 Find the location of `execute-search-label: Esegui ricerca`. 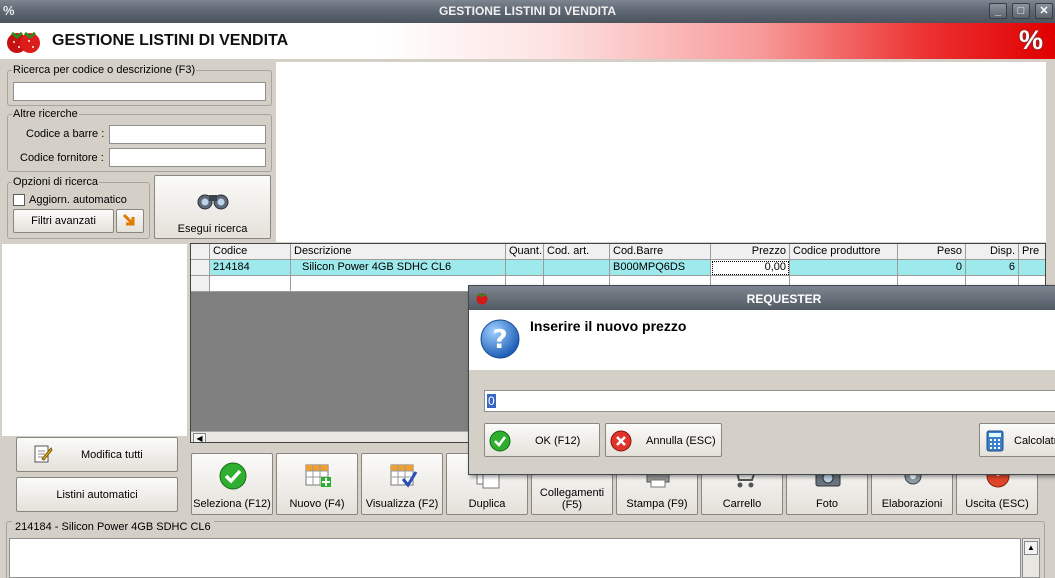

execute-search-label: Esegui ricerca is located at coordinates (212, 229).